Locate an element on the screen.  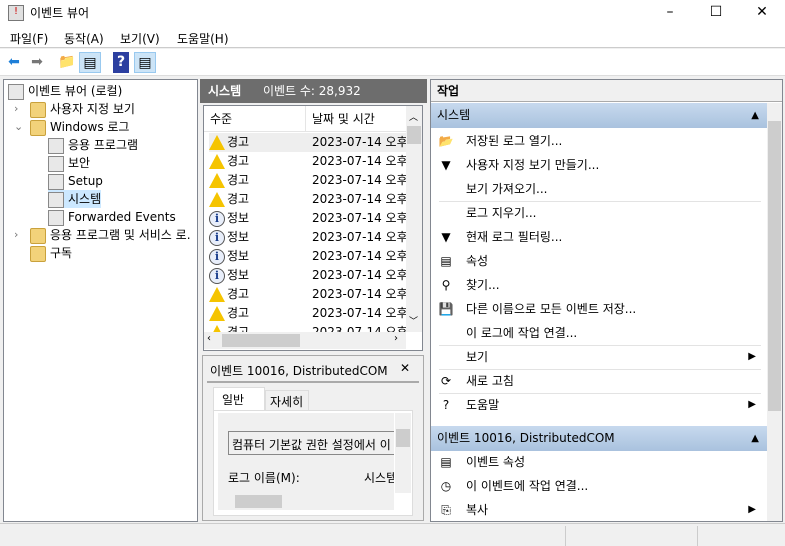
close-button: ✕ is located at coordinates (762, 13).